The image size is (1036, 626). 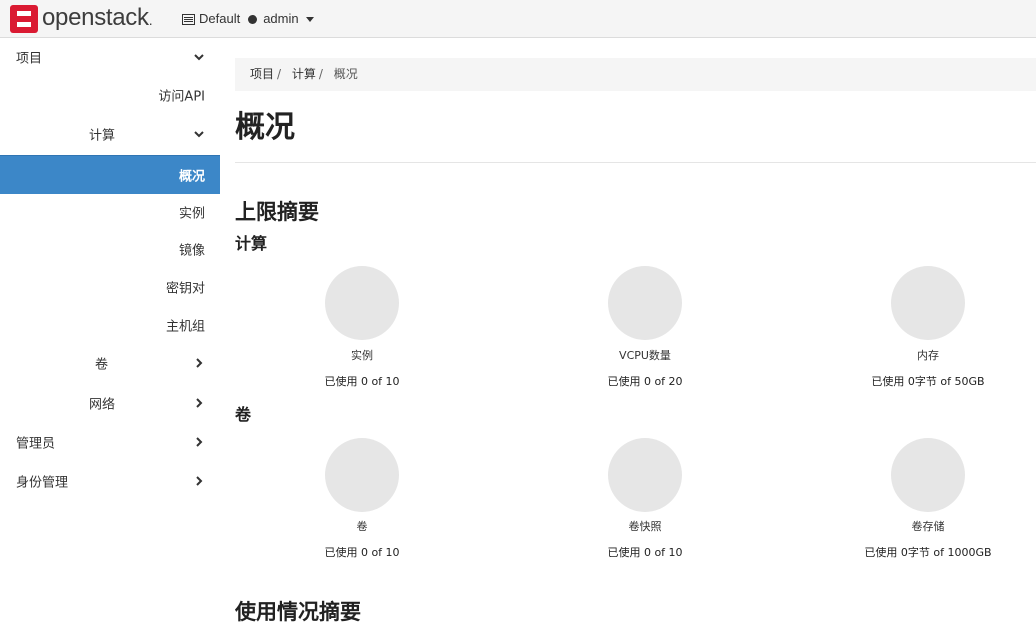 I want to click on sidebar-item-api-access: 访问API, so click(x=110, y=95).